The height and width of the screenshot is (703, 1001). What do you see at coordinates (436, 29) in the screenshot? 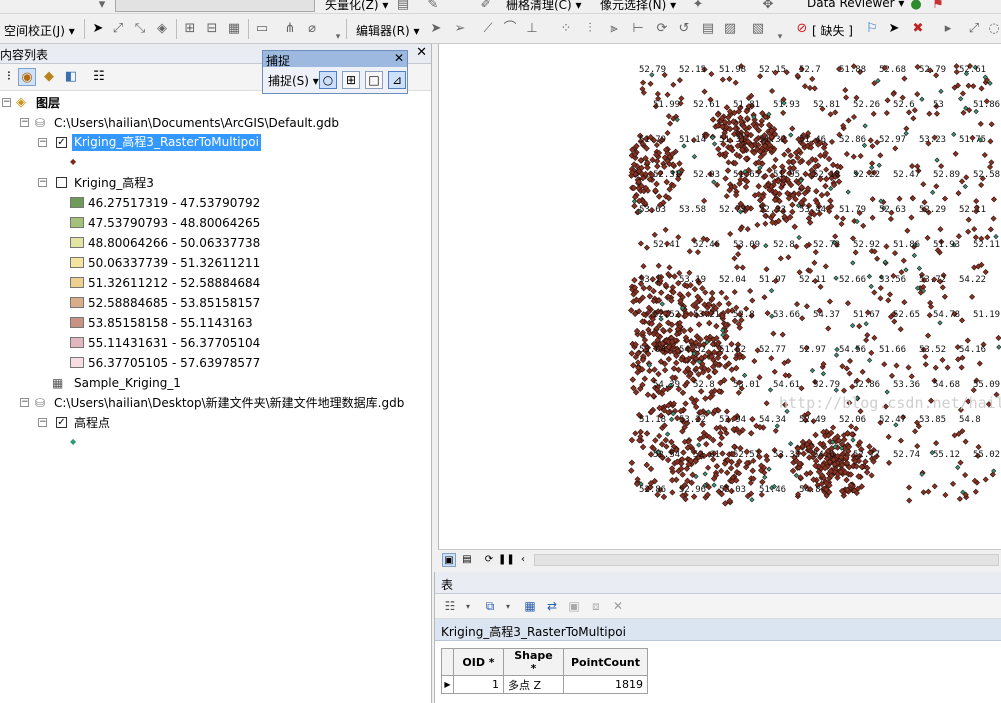
I see `edit-tool-icon: ➤` at bounding box center [436, 29].